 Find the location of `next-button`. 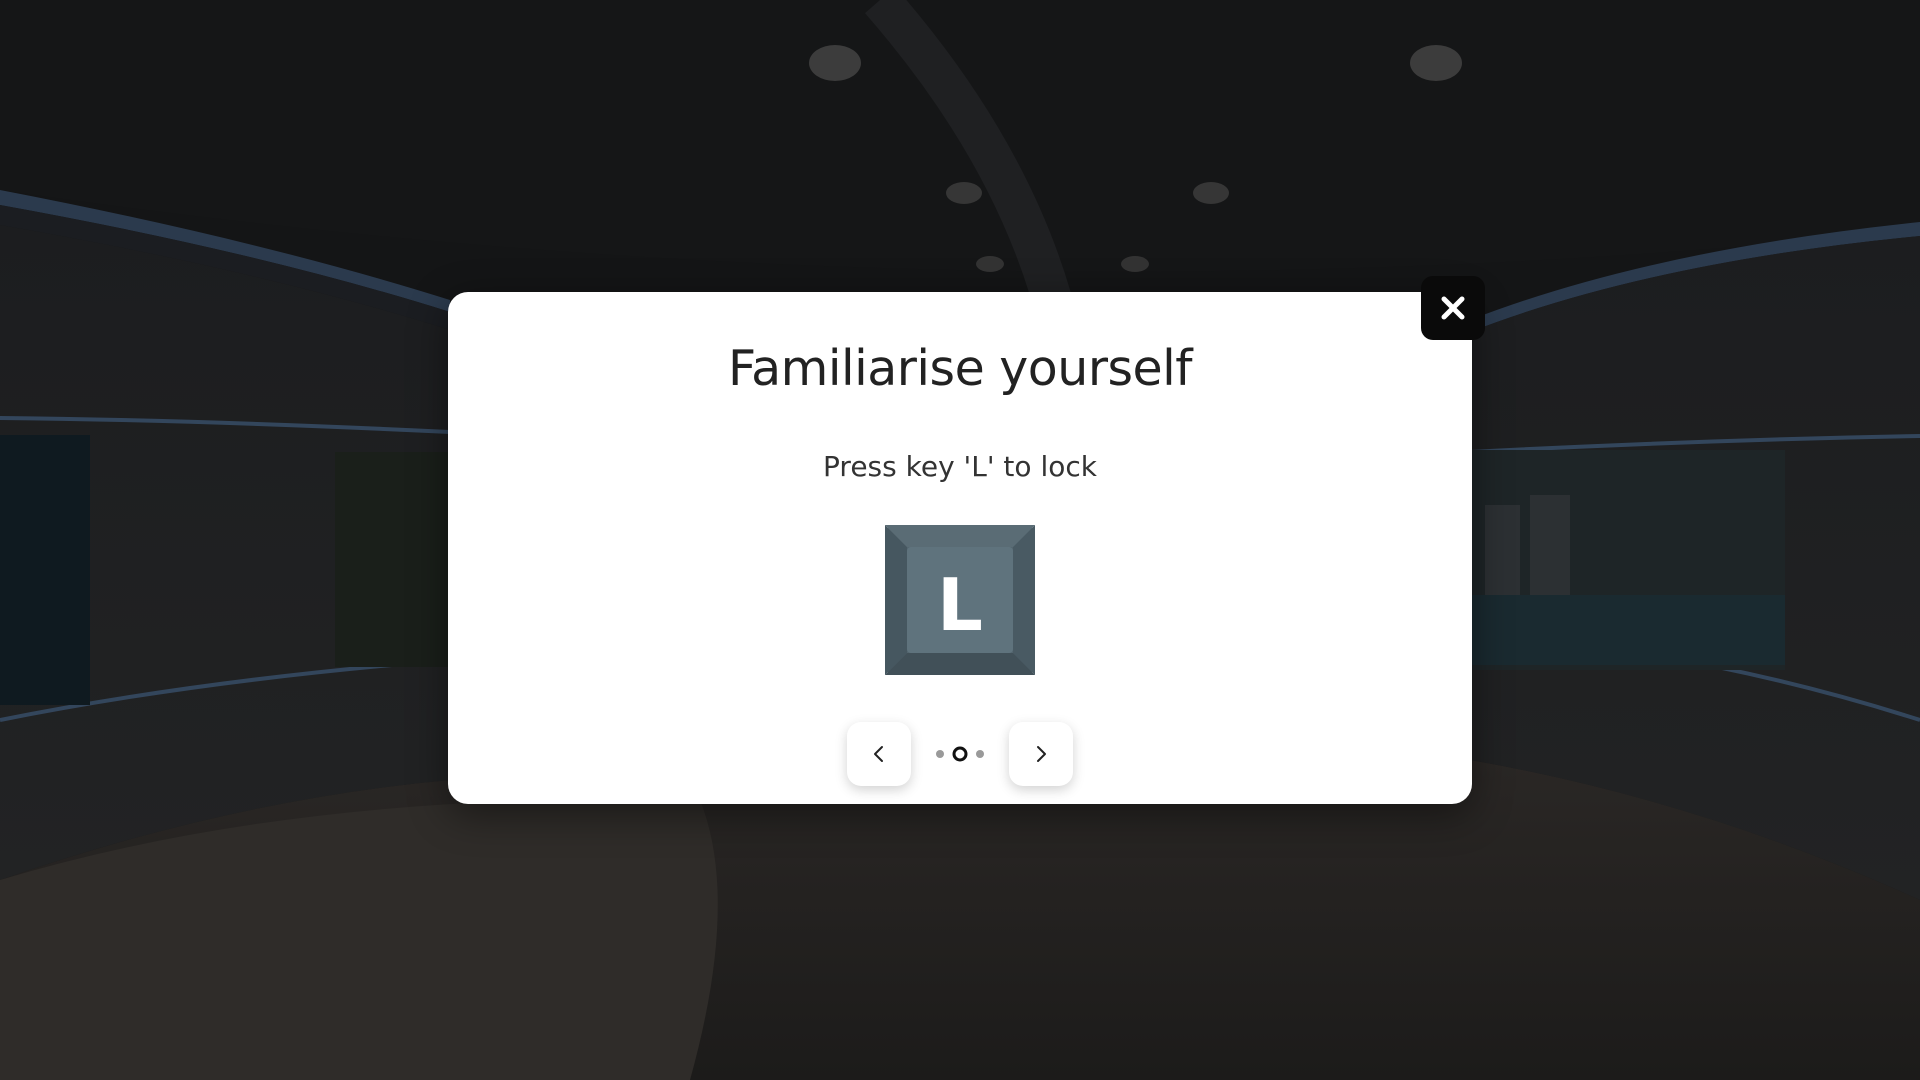

next-button is located at coordinates (1041, 754).